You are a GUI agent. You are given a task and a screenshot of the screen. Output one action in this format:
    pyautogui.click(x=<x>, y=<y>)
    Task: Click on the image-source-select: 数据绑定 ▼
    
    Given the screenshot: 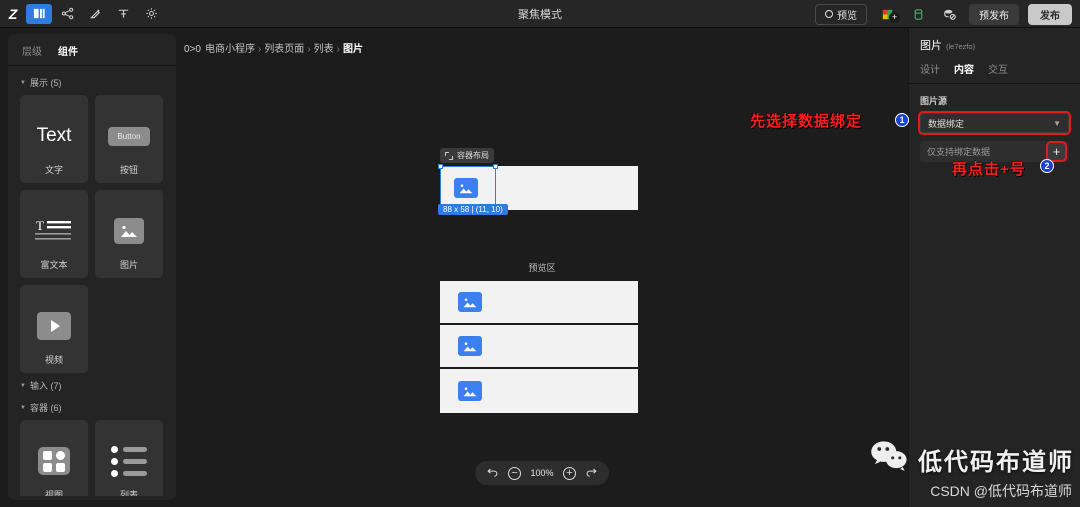 What is the action you would take?
    pyautogui.click(x=994, y=123)
    